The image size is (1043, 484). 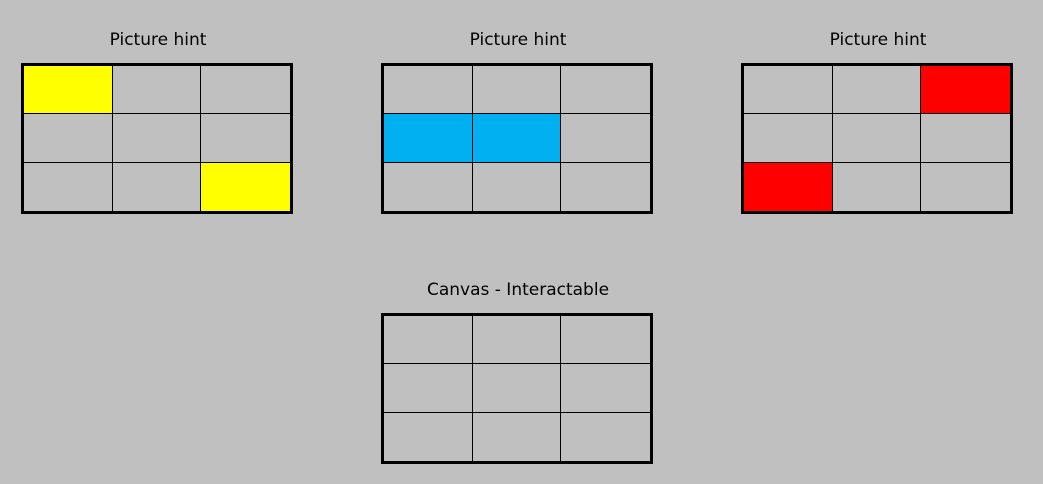 What do you see at coordinates (68, 186) in the screenshot?
I see `picture-hint-1-cell-r2-c0` at bounding box center [68, 186].